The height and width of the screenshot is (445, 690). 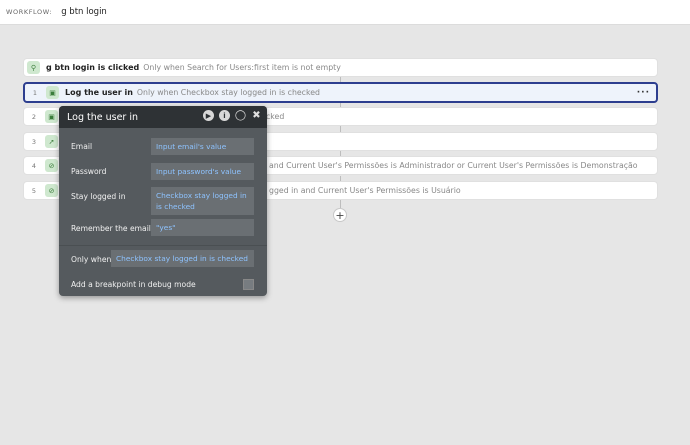 What do you see at coordinates (275, 116) in the screenshot?
I see `step-condition: cked` at bounding box center [275, 116].